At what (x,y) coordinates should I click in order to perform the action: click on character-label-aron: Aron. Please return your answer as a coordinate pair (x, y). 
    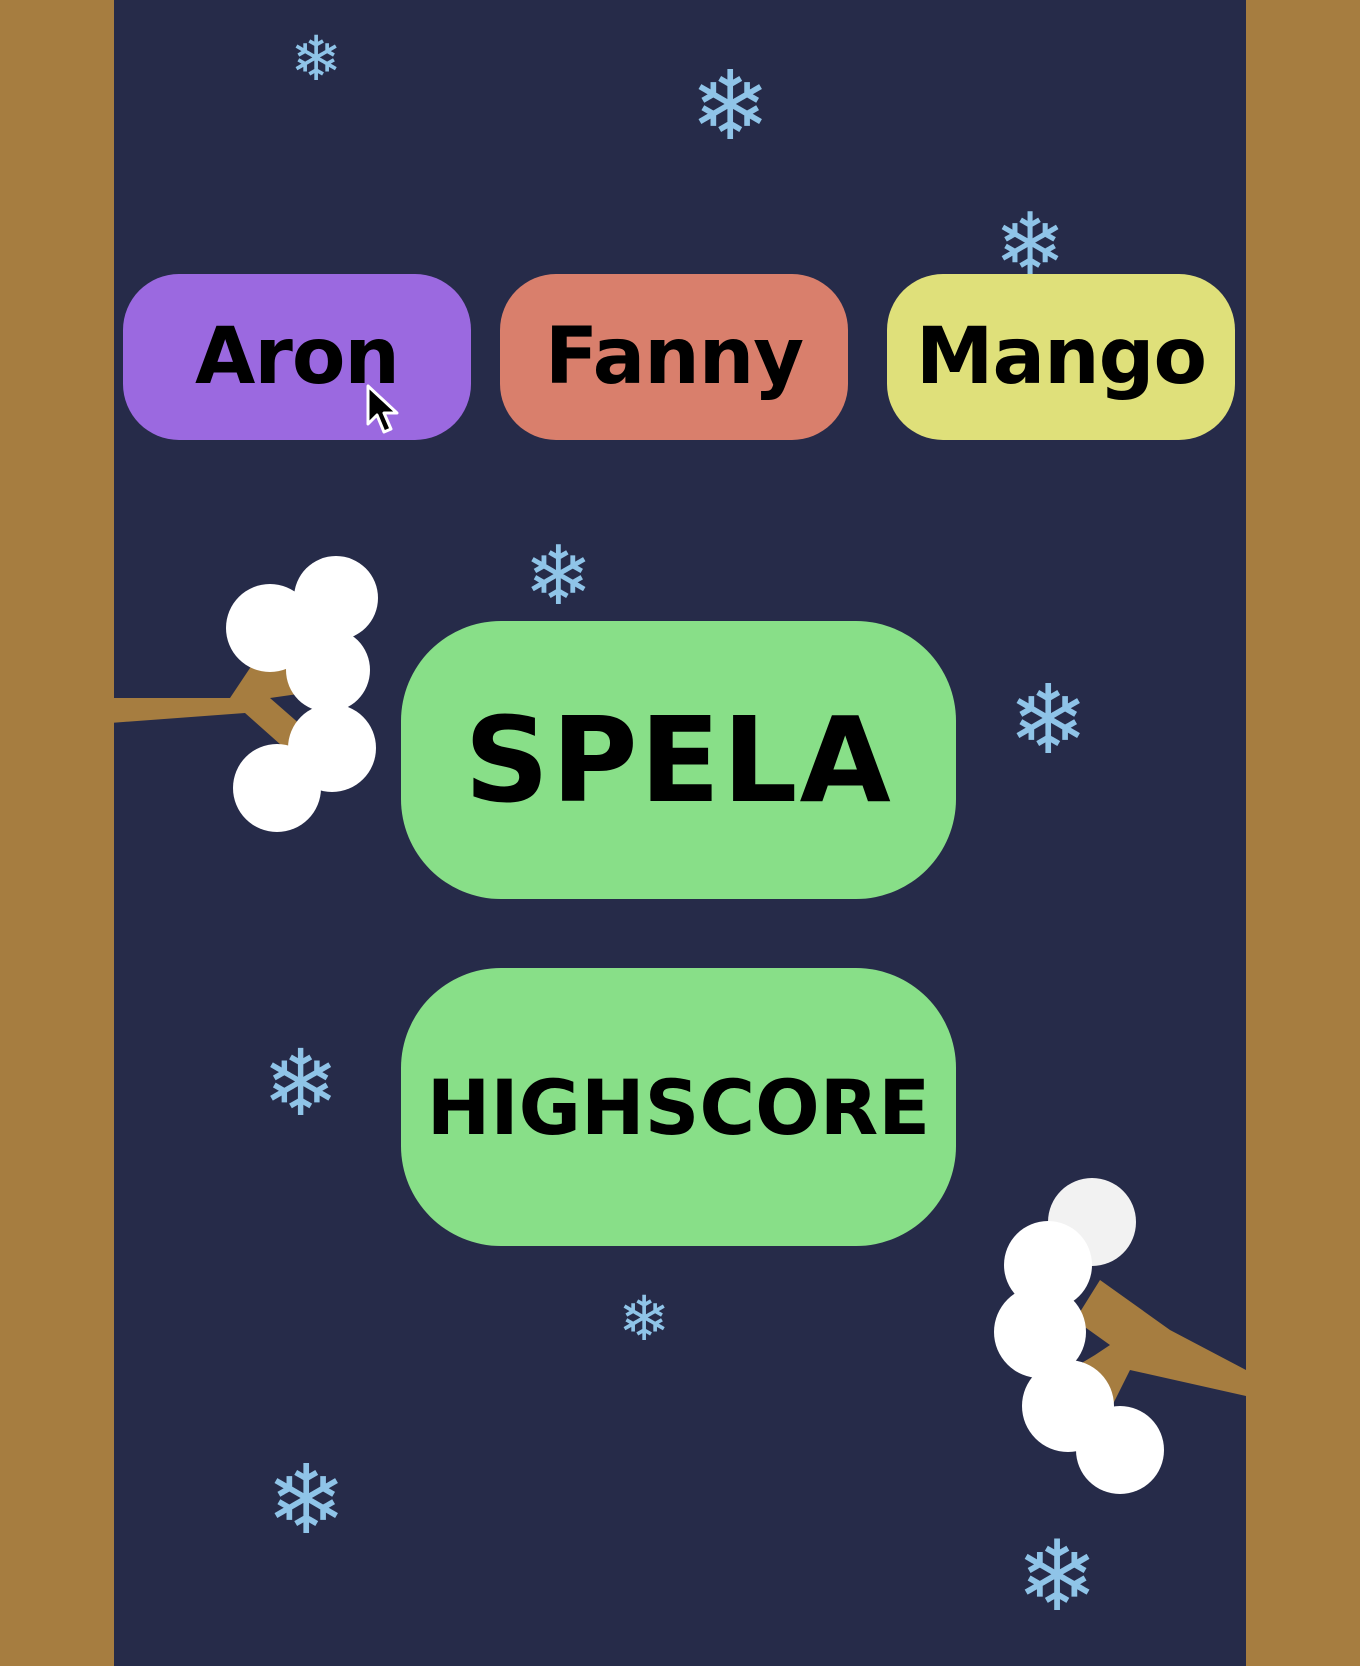
    Looking at the image, I should click on (297, 357).